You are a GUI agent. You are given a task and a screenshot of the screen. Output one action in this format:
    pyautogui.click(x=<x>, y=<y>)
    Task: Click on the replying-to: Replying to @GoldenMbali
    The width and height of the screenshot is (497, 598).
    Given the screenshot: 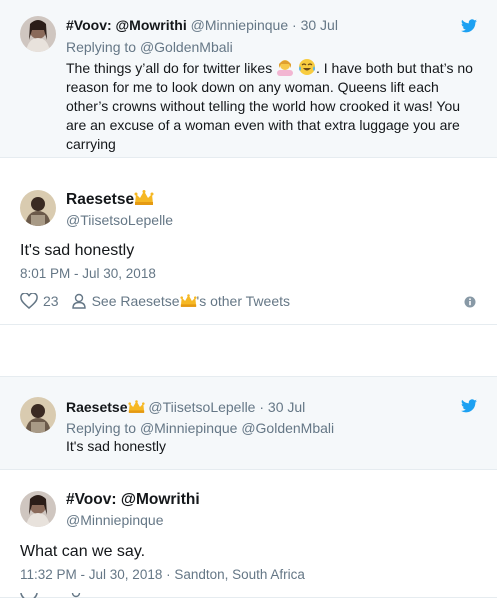 What is the action you would take?
    pyautogui.click(x=149, y=47)
    